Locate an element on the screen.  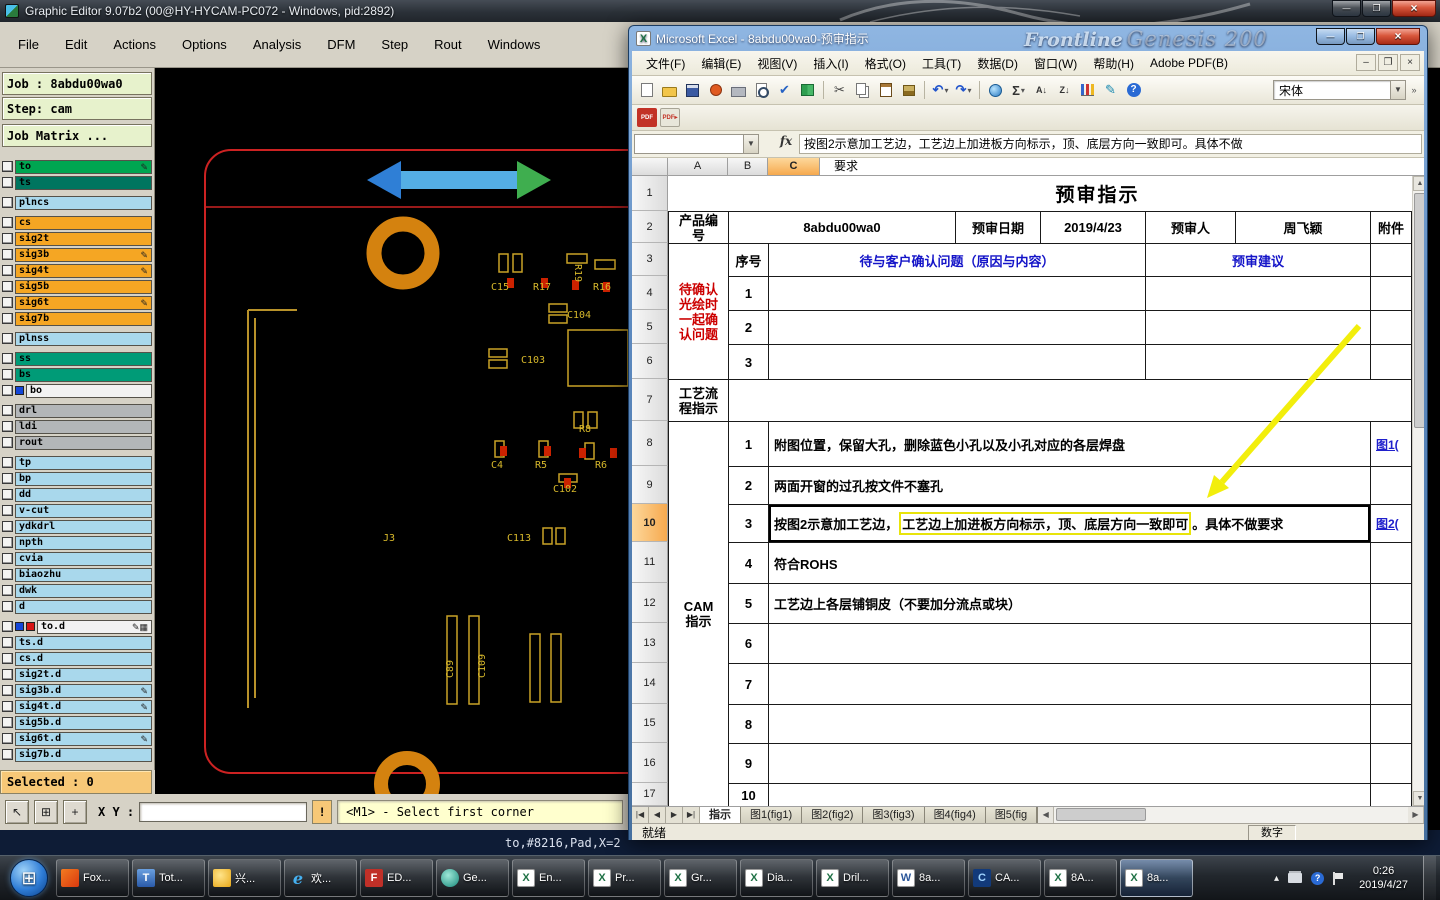
grid-tool-button is located at coordinates (46, 812).